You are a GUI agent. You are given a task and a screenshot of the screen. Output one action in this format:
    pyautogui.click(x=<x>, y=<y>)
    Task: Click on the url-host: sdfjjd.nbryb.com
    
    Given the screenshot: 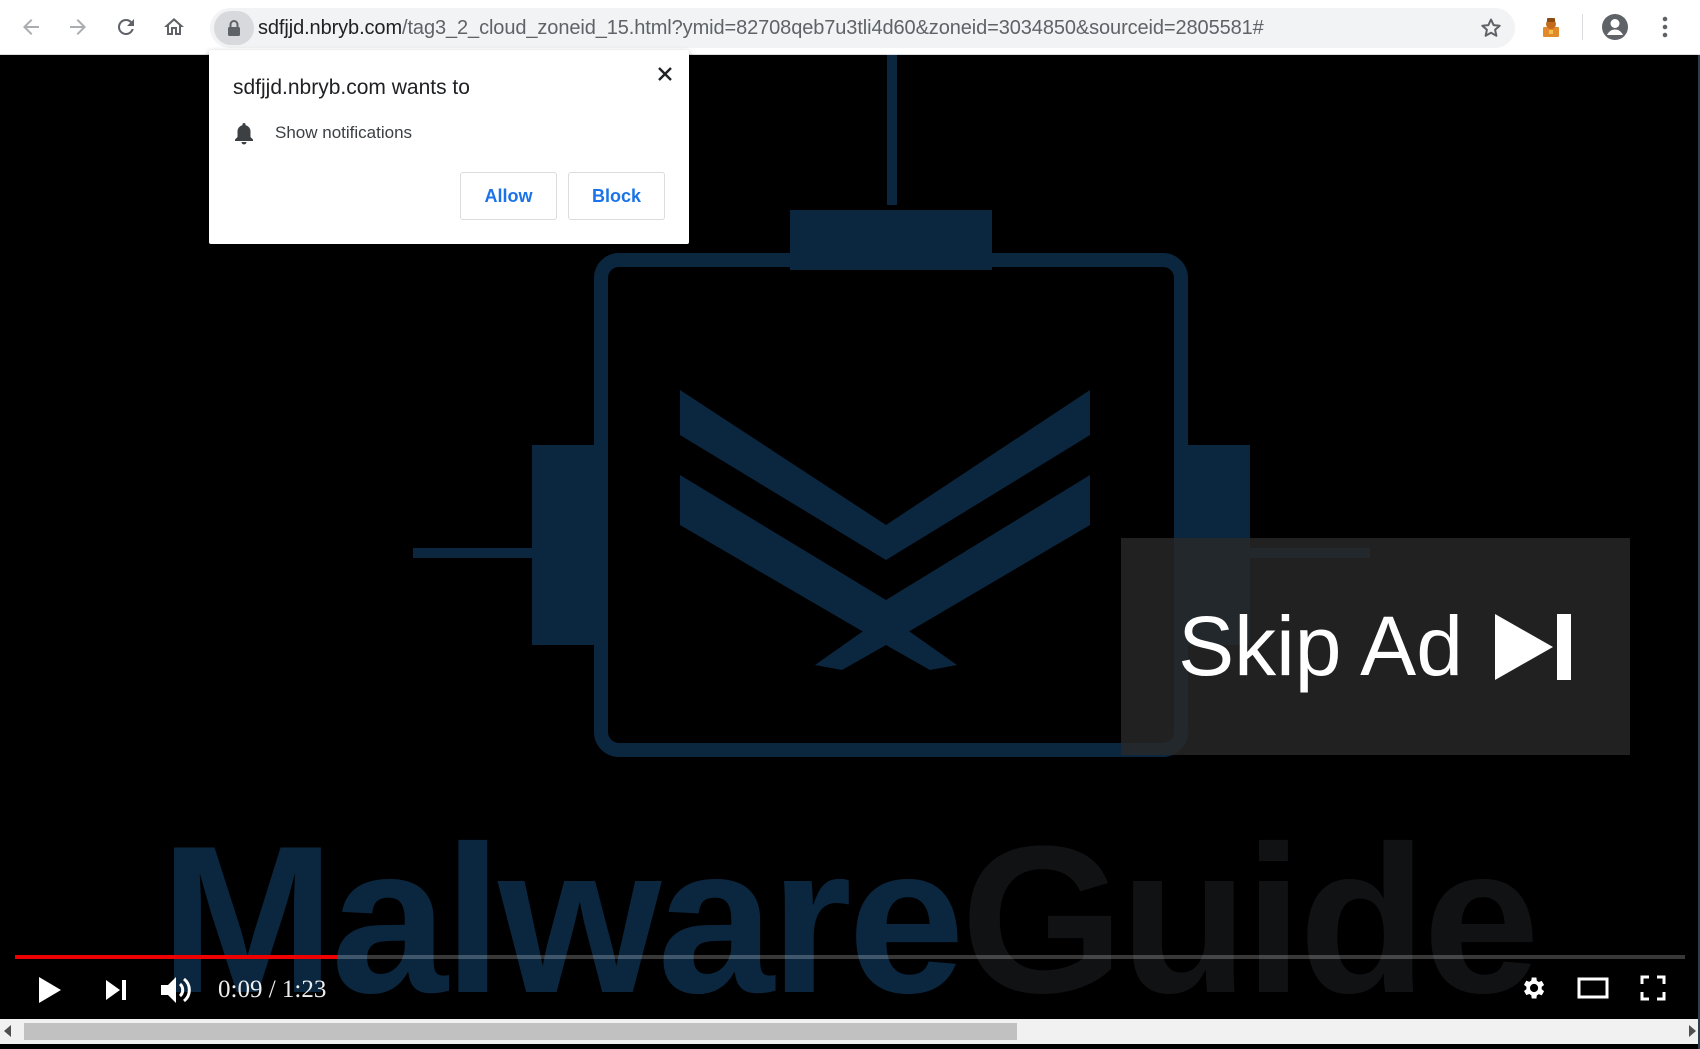 What is the action you would take?
    pyautogui.click(x=330, y=28)
    